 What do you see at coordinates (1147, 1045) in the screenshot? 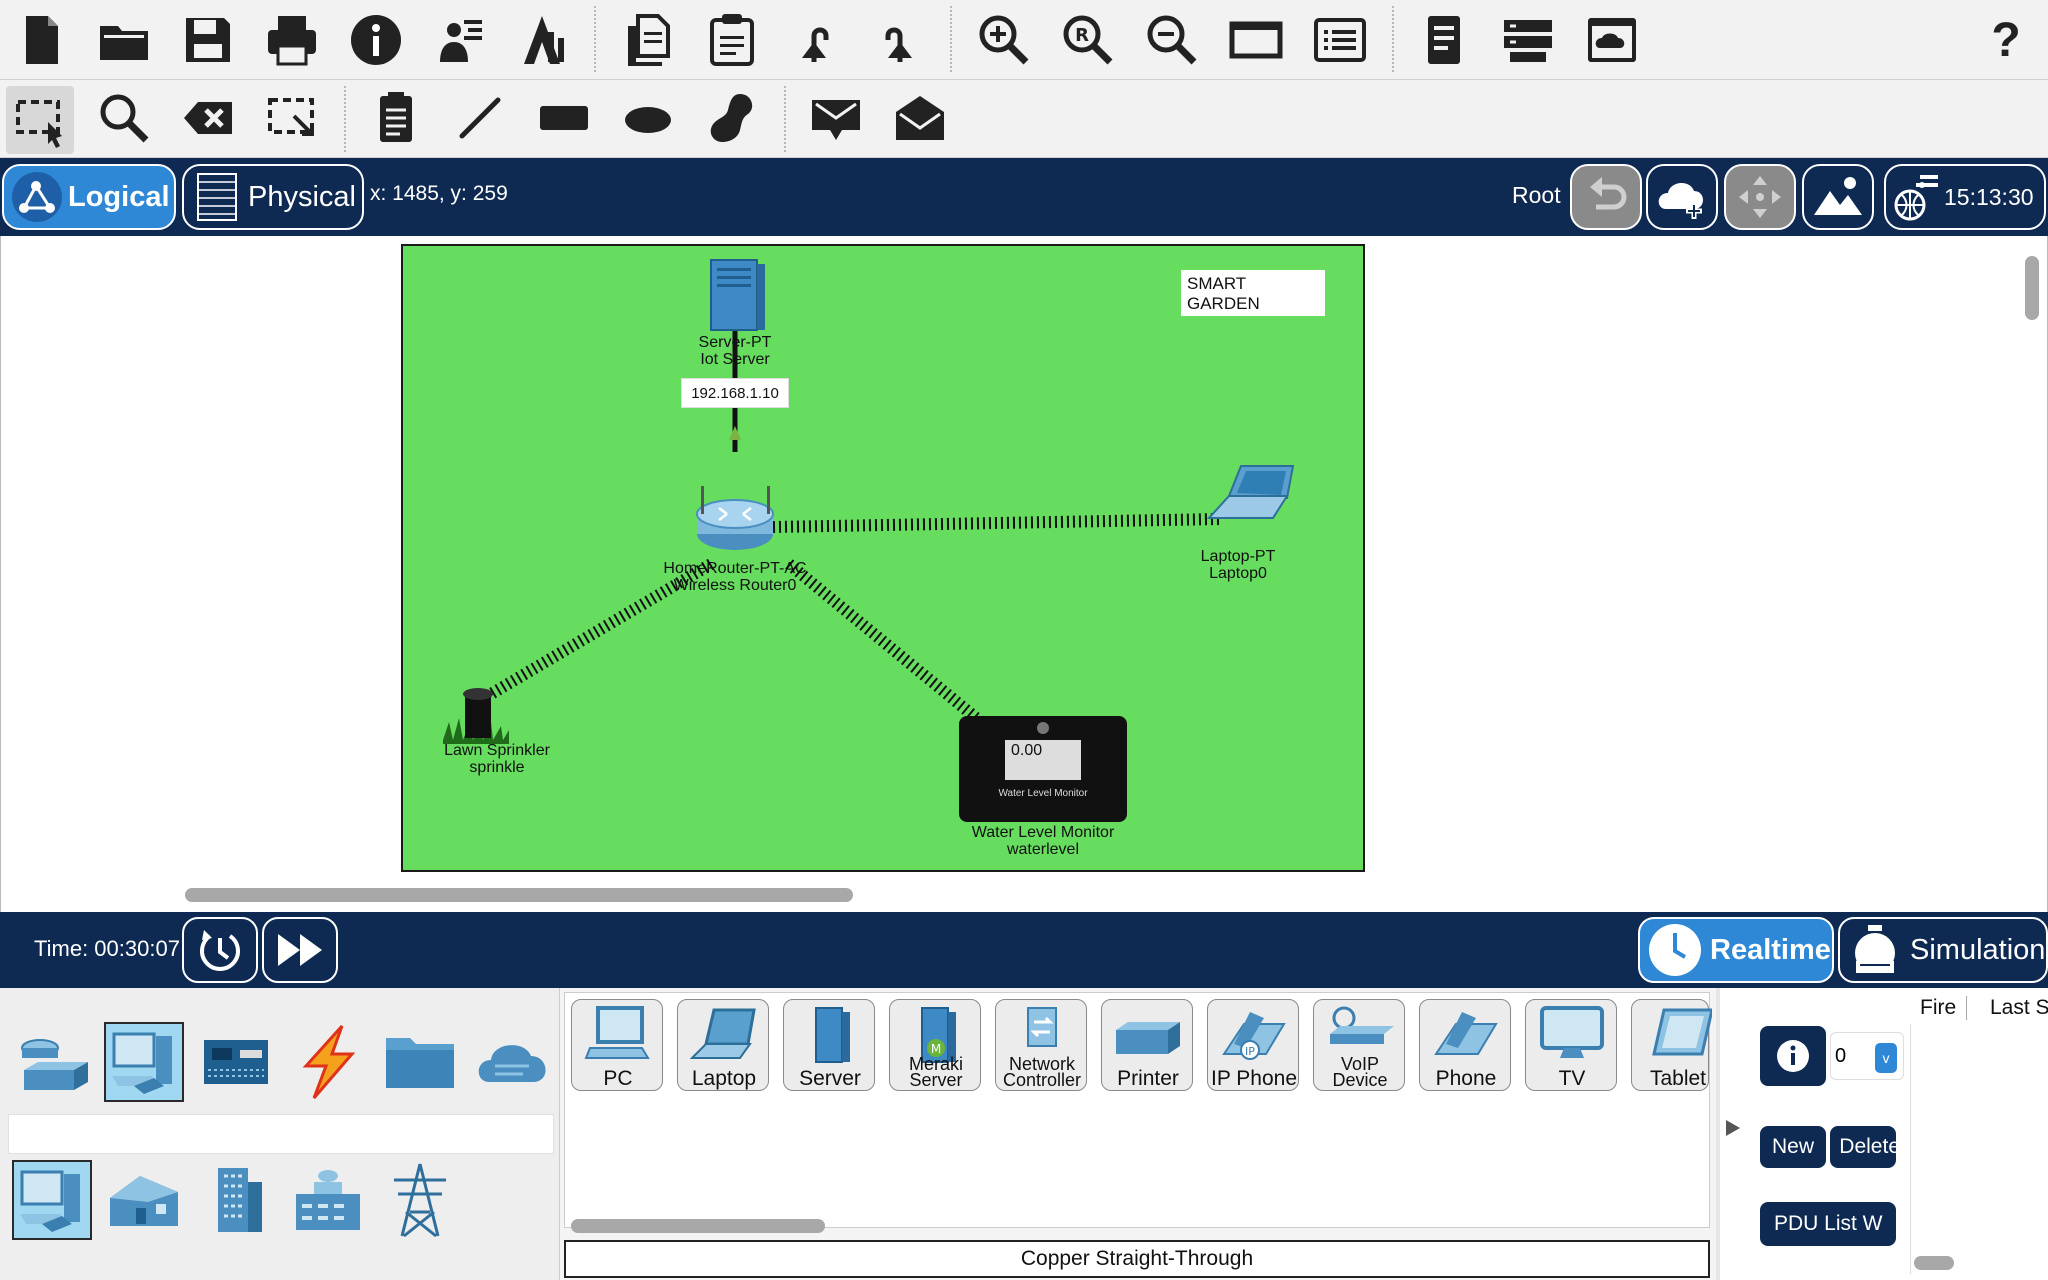
I see `device-printer-button: Printer` at bounding box center [1147, 1045].